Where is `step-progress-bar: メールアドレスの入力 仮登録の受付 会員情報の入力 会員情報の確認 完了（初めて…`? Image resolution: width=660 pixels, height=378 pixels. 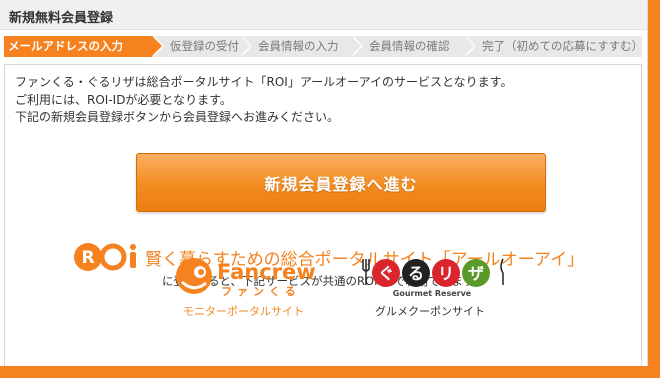
step-progress-bar: メールアドレスの入力 仮登録の受付 会員情報の入力 会員情報の確認 完了（初めて… is located at coordinates (323, 46).